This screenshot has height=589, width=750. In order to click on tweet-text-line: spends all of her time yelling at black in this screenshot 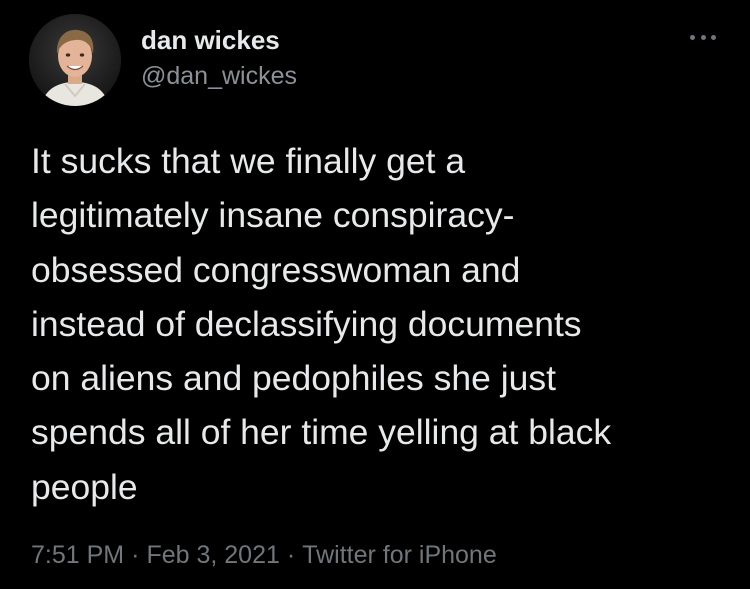, I will do `click(321, 432)`.